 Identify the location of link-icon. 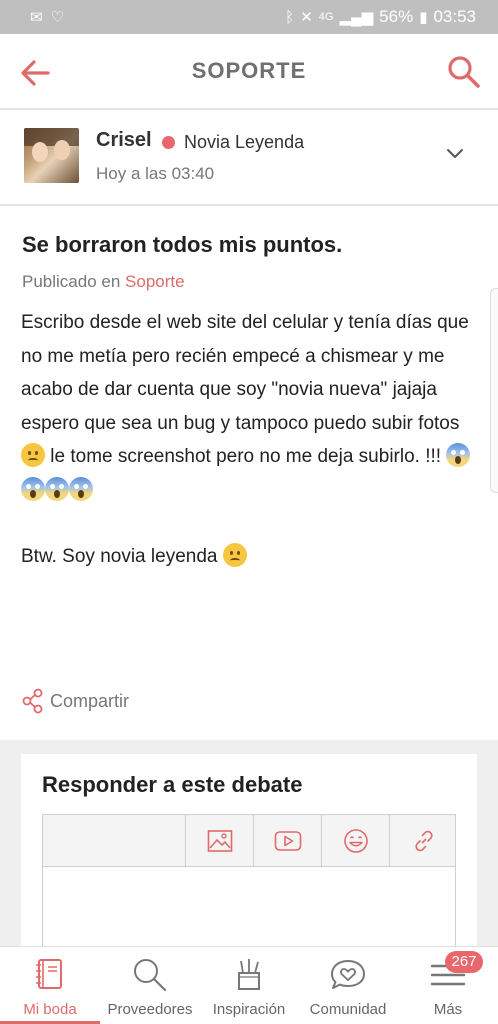
(423, 840).